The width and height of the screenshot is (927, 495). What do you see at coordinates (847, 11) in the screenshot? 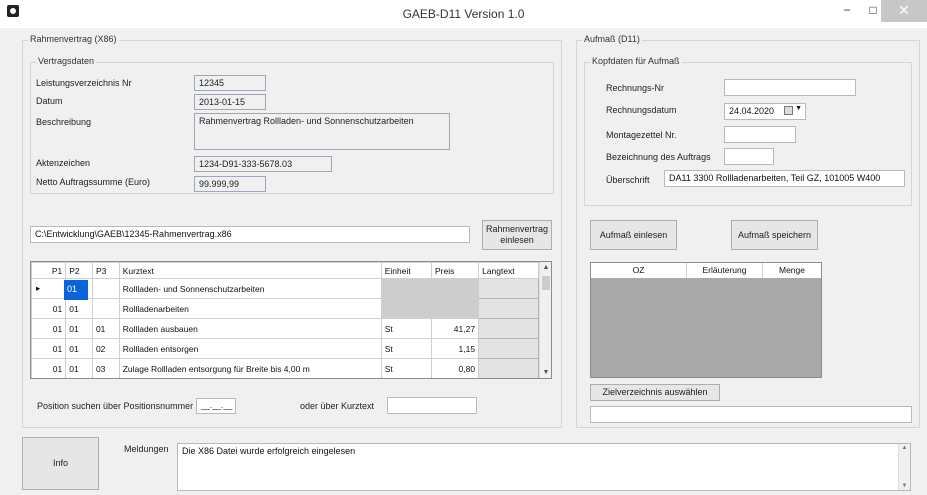
I see `minimize-button: −` at bounding box center [847, 11].